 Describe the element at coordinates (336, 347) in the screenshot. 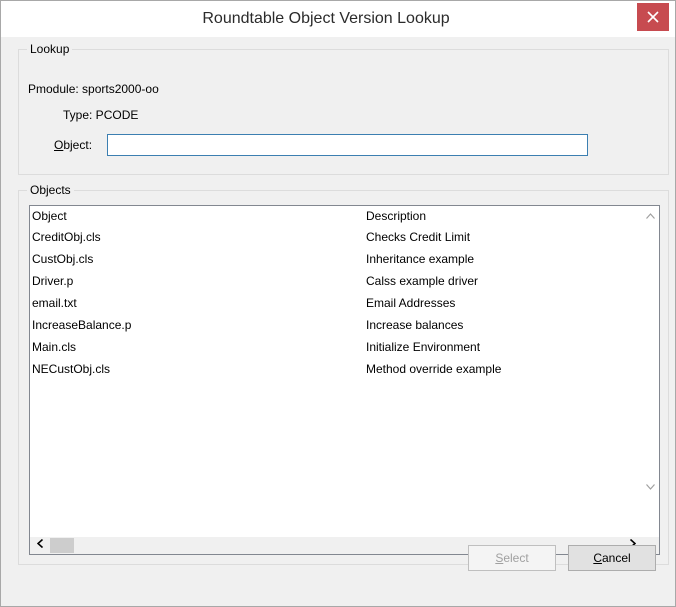

I see `list-item: Main.cls Initialize Environment` at that location.